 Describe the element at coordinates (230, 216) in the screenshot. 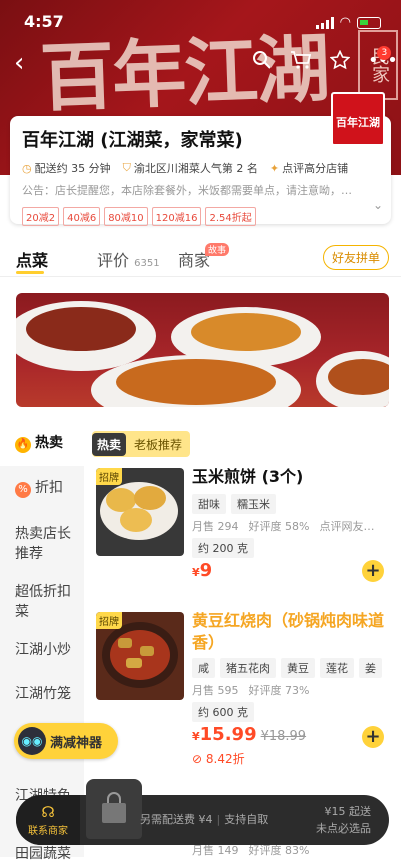

I see `promo-tag: 2.54折起` at that location.